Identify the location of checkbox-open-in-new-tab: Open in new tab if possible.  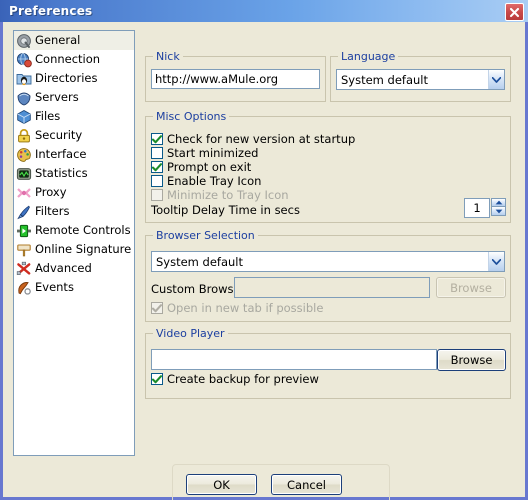
(237, 308).